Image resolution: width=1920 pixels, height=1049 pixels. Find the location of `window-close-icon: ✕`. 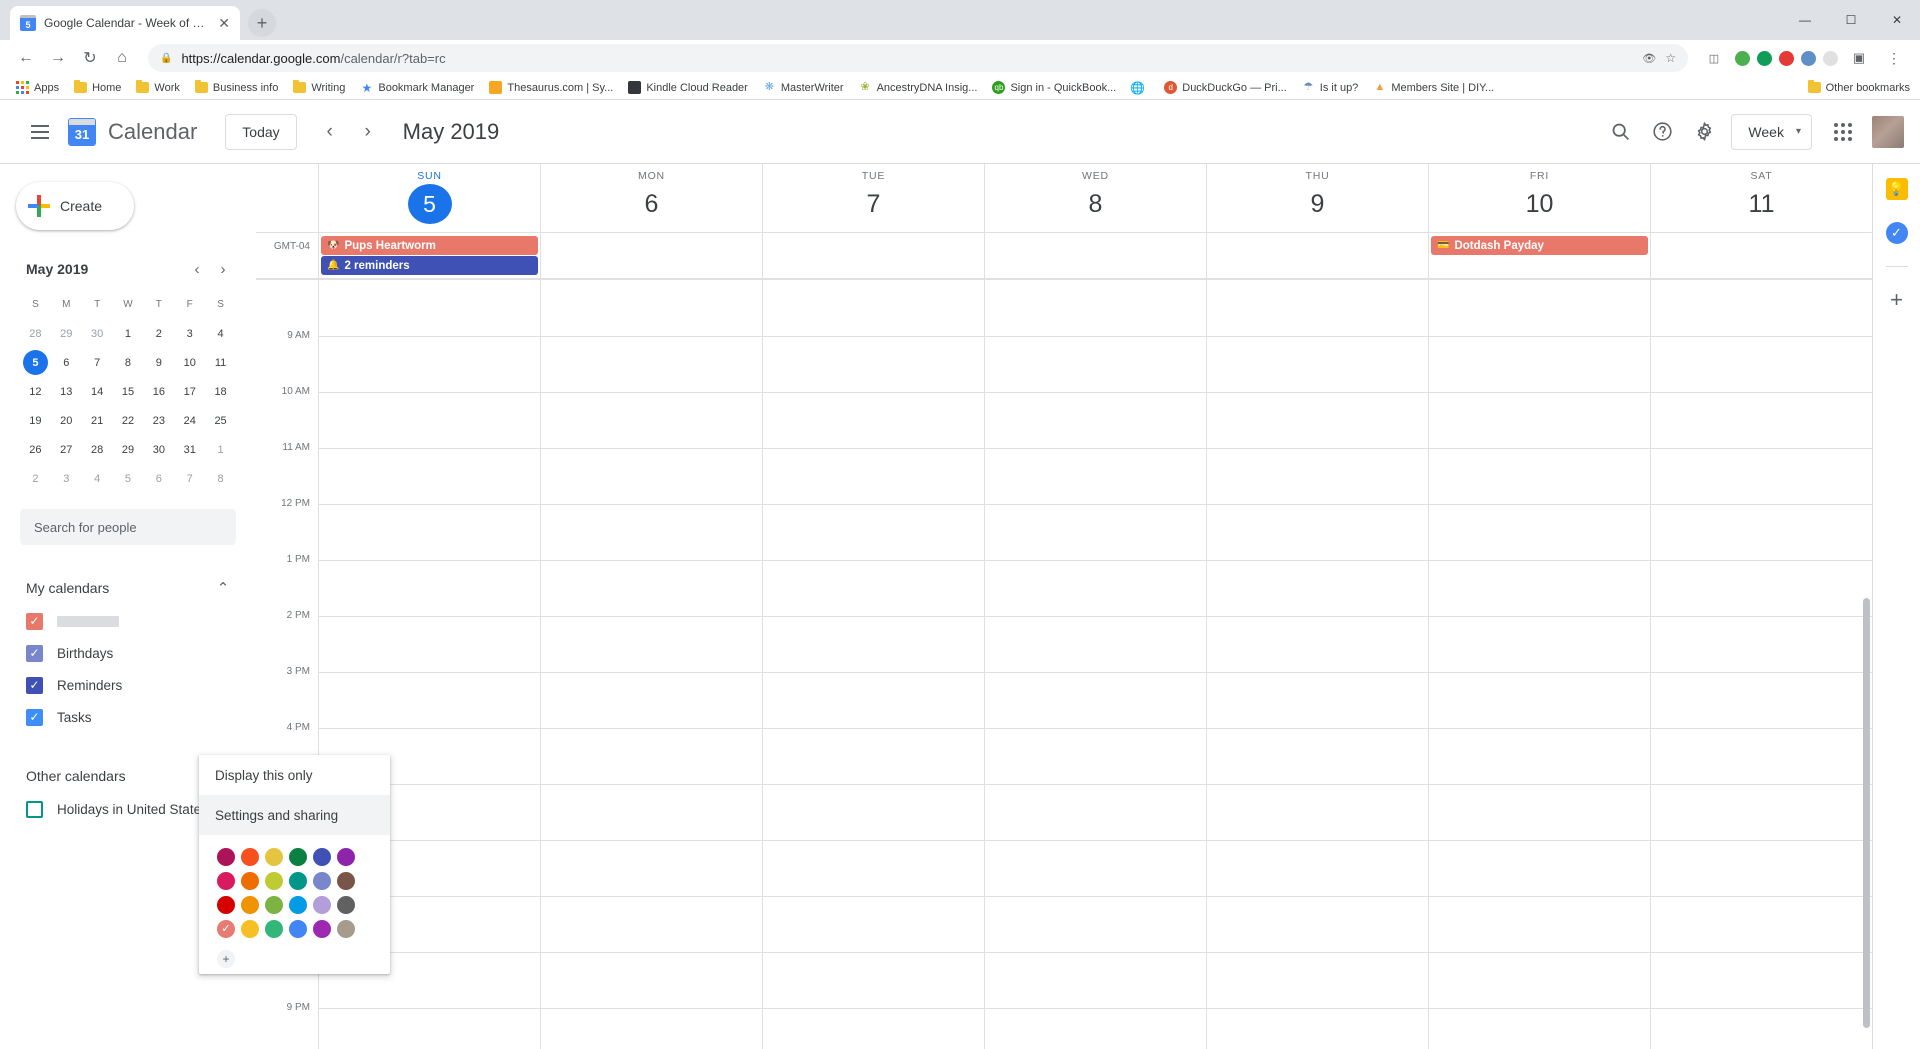

window-close-icon: ✕ is located at coordinates (1897, 20).